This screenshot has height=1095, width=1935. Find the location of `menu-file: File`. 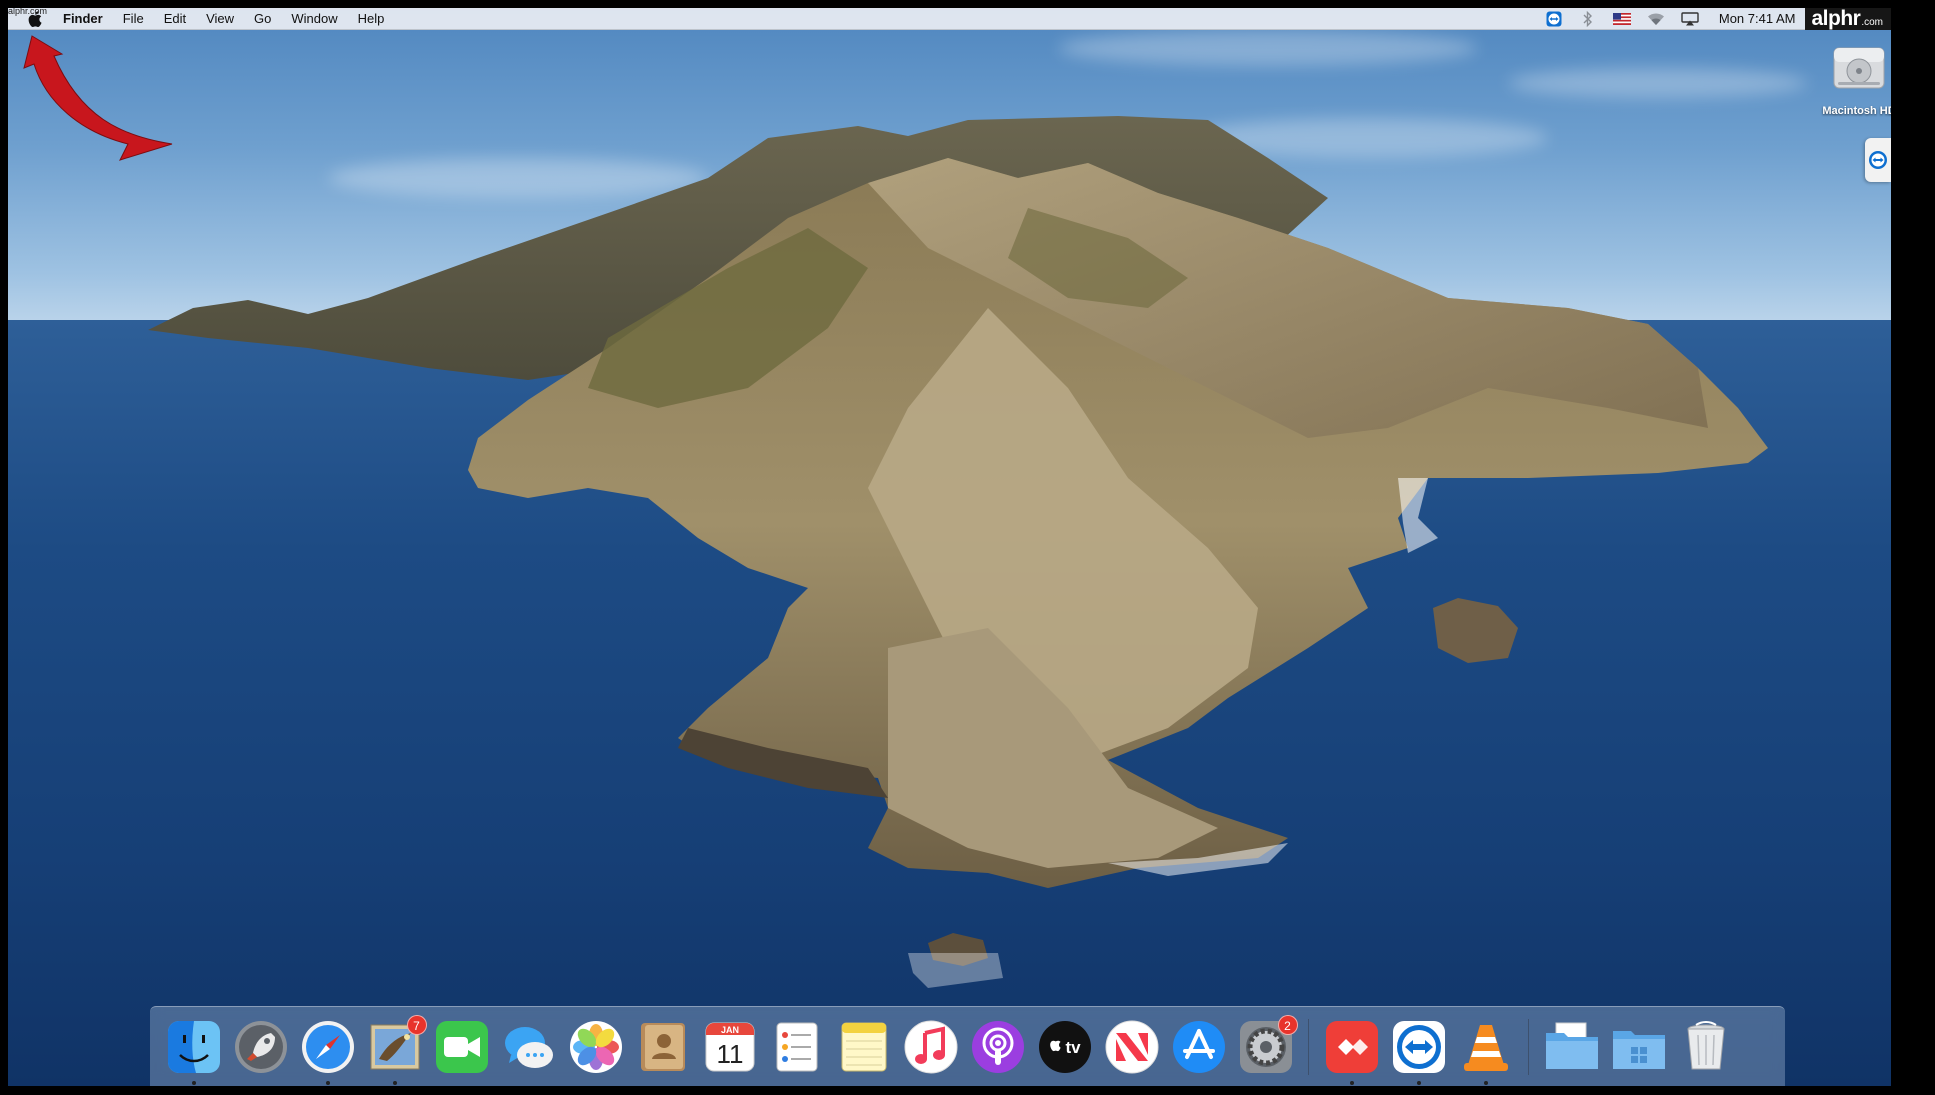

menu-file: File is located at coordinates (133, 19).